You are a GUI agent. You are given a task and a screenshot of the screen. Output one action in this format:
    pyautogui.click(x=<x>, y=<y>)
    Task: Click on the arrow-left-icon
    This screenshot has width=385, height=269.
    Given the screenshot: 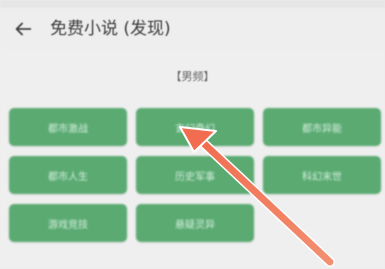 What is the action you would take?
    pyautogui.click(x=23, y=29)
    